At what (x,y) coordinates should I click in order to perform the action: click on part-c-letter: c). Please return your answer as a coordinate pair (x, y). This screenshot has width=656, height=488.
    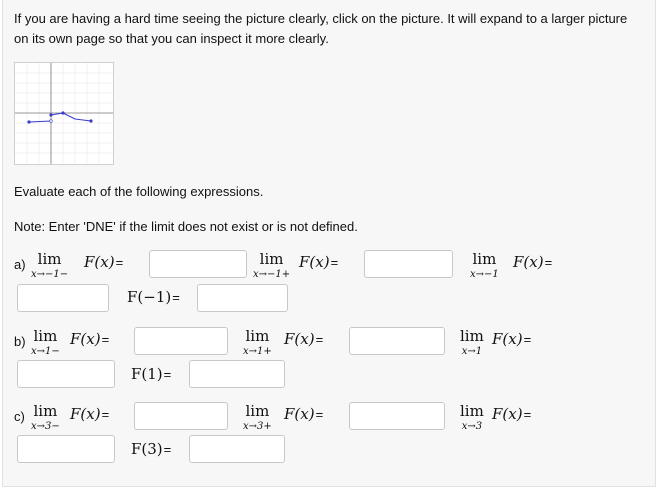
    Looking at the image, I should click on (19, 416).